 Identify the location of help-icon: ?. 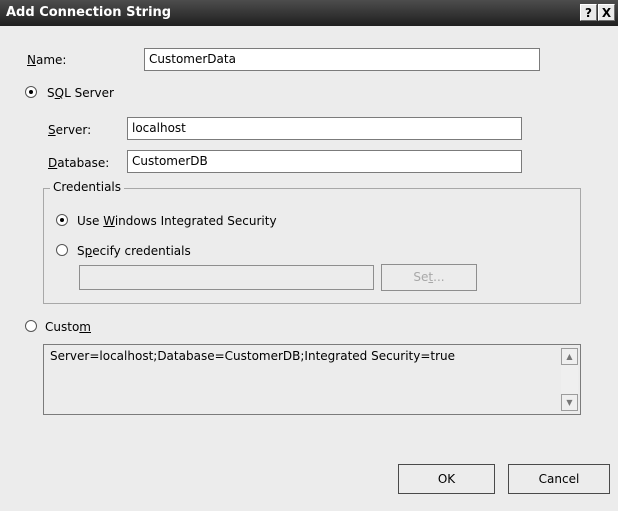
(588, 13).